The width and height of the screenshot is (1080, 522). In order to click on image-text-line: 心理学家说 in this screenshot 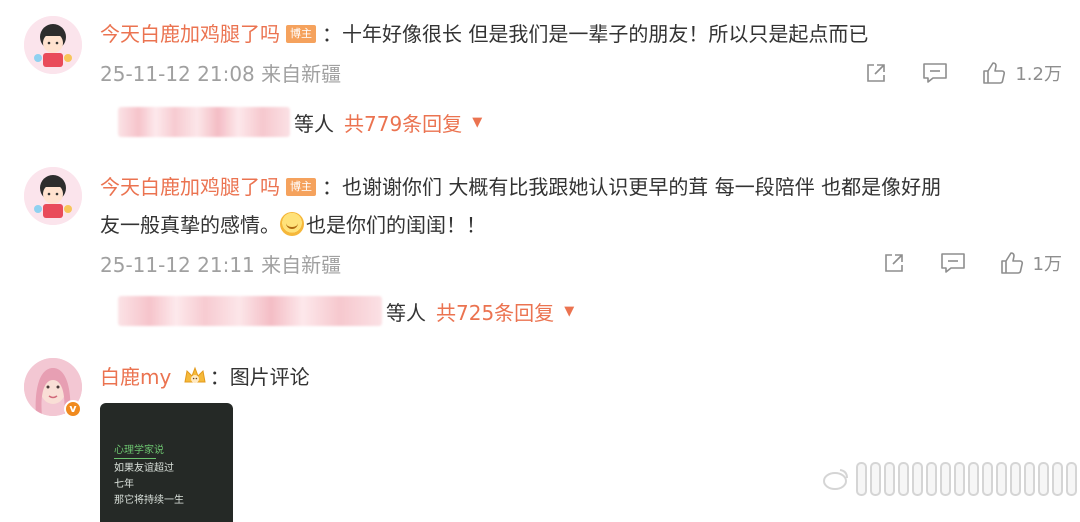, I will do `click(139, 450)`.